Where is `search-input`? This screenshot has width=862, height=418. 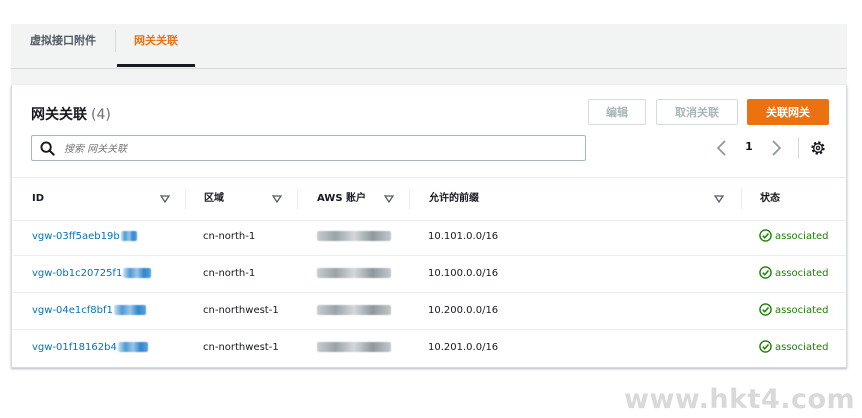
search-input is located at coordinates (319, 149).